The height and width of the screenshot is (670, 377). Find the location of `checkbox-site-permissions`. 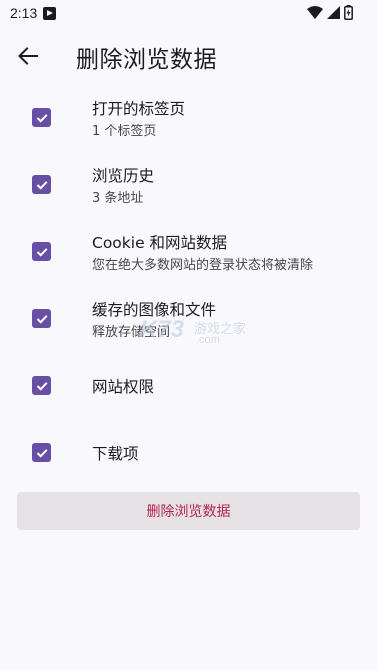

checkbox-site-permissions is located at coordinates (41, 385).